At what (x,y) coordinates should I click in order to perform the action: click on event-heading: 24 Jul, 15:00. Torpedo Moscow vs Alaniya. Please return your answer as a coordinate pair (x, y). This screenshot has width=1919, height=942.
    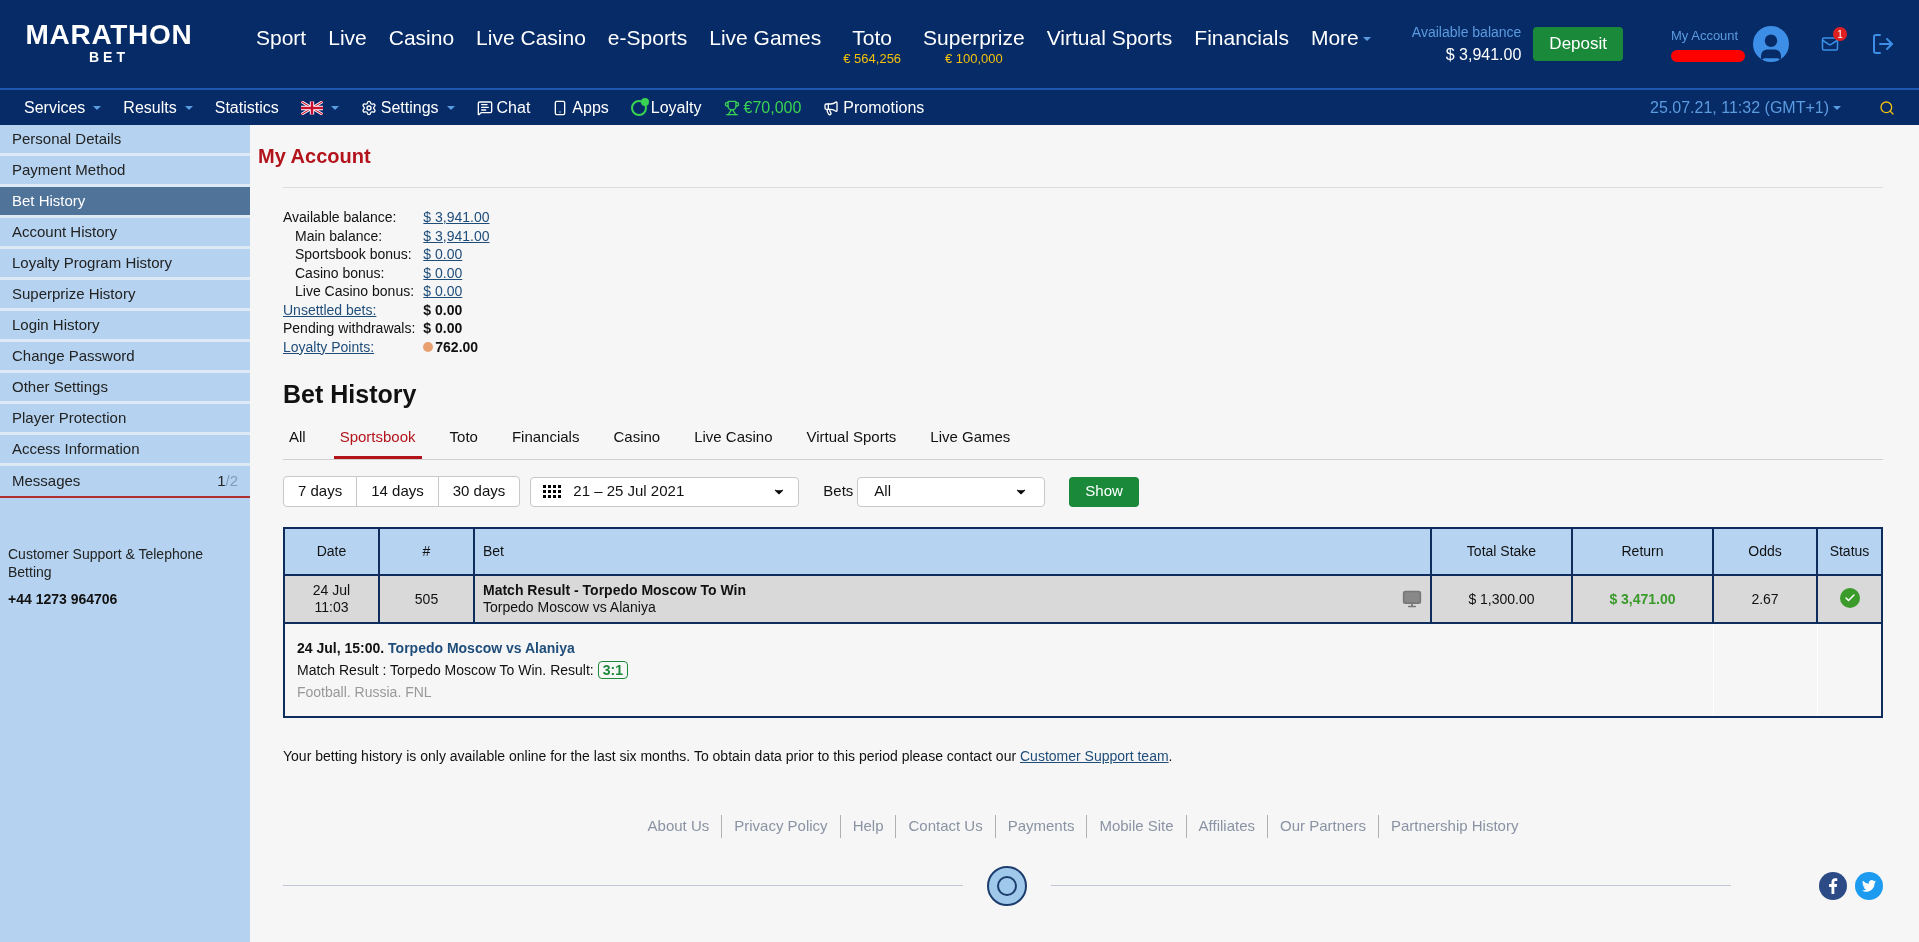
    Looking at the image, I should click on (436, 648).